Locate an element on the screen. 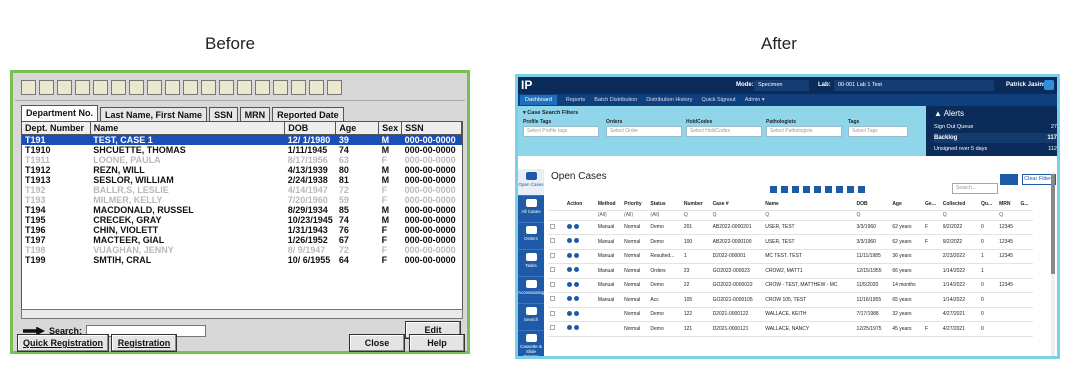 The image size is (1074, 369). side-item: Search is located at coordinates (531, 317).